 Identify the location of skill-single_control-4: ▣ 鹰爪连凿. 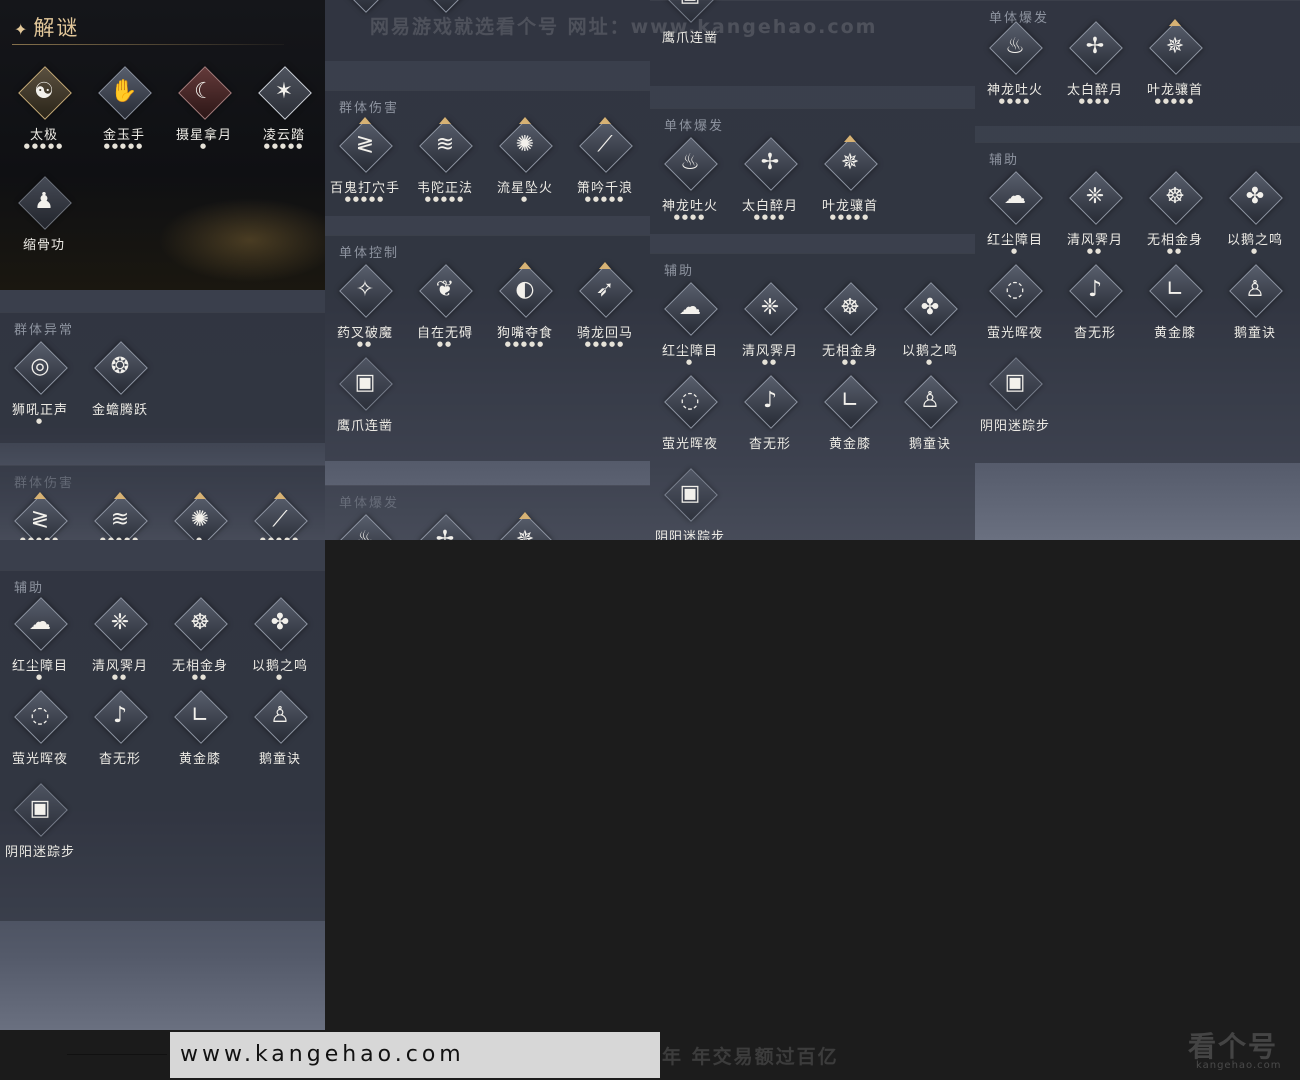
(365, 404).